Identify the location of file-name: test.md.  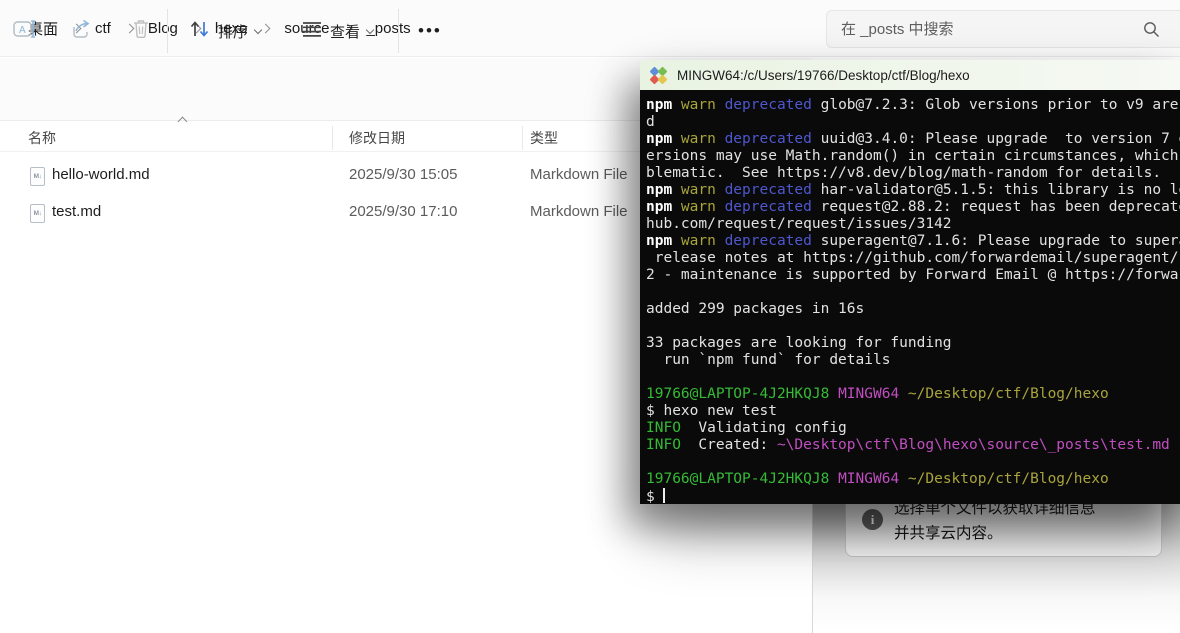
(77, 211).